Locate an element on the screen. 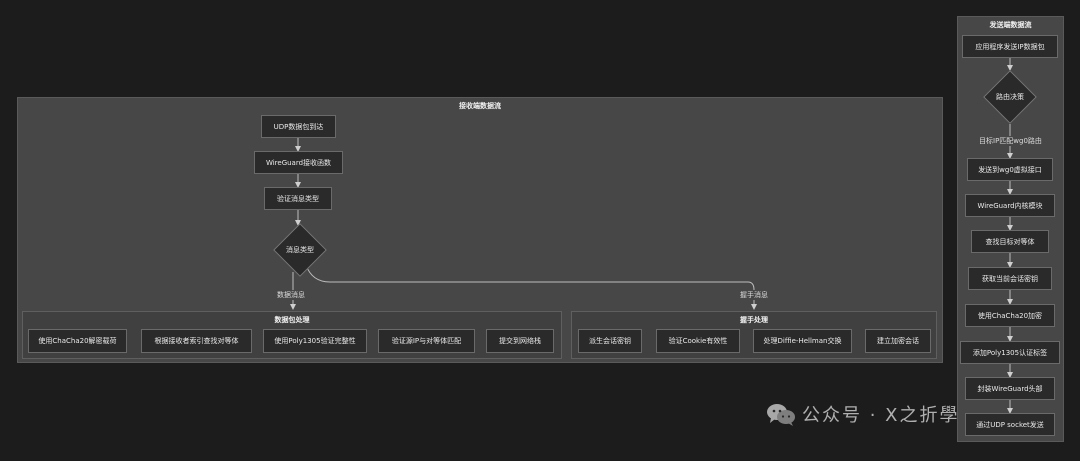  route-decision-label: 路由决策 is located at coordinates (1010, 97).